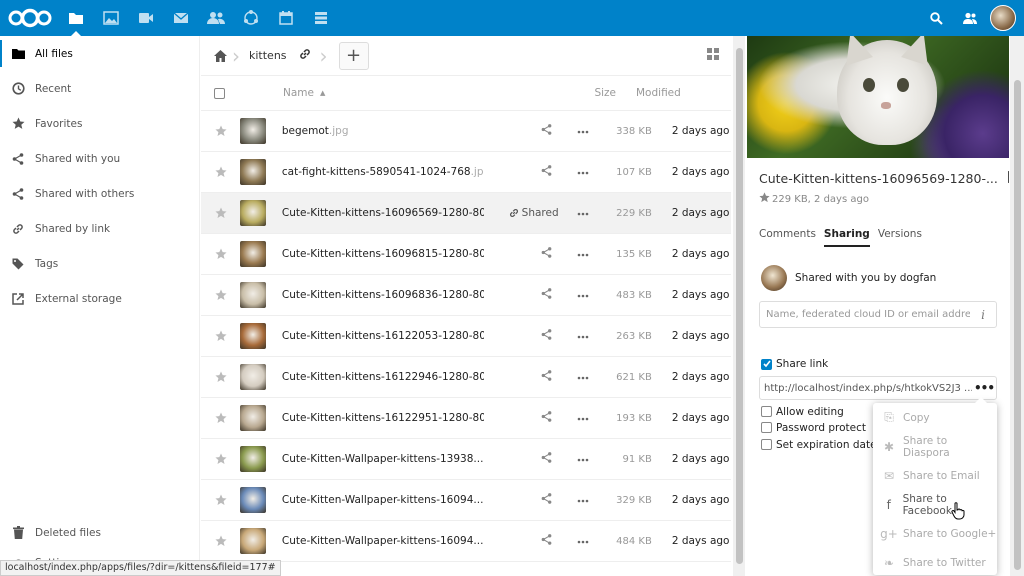 The height and width of the screenshot is (576, 1024). What do you see at coordinates (219, 93) in the screenshot?
I see `select-all-checkbox` at bounding box center [219, 93].